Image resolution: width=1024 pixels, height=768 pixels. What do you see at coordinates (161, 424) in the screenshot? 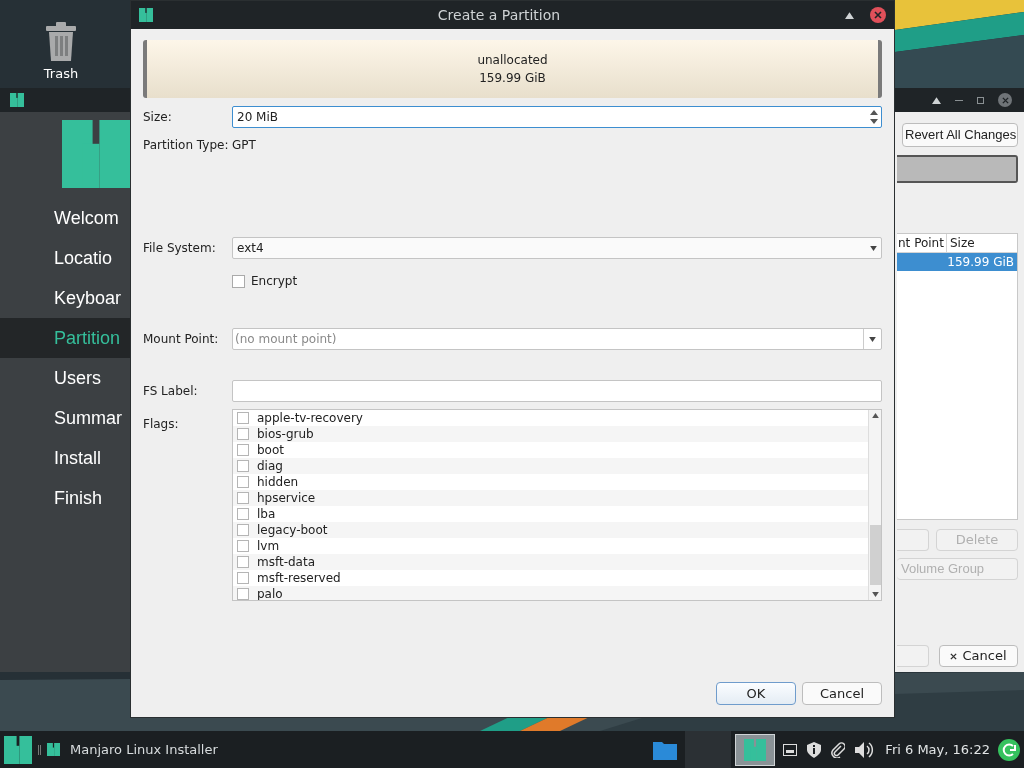
I see `field-label: Flags:` at bounding box center [161, 424].